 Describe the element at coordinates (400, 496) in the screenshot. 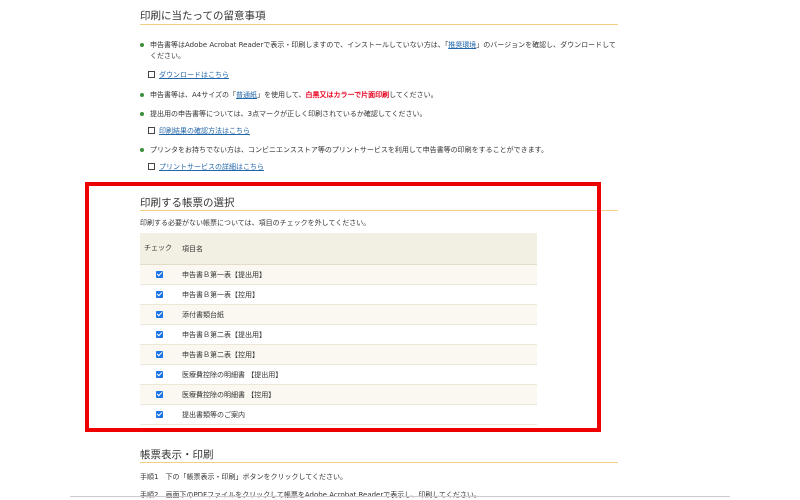

I see `page-bottom-divider` at that location.